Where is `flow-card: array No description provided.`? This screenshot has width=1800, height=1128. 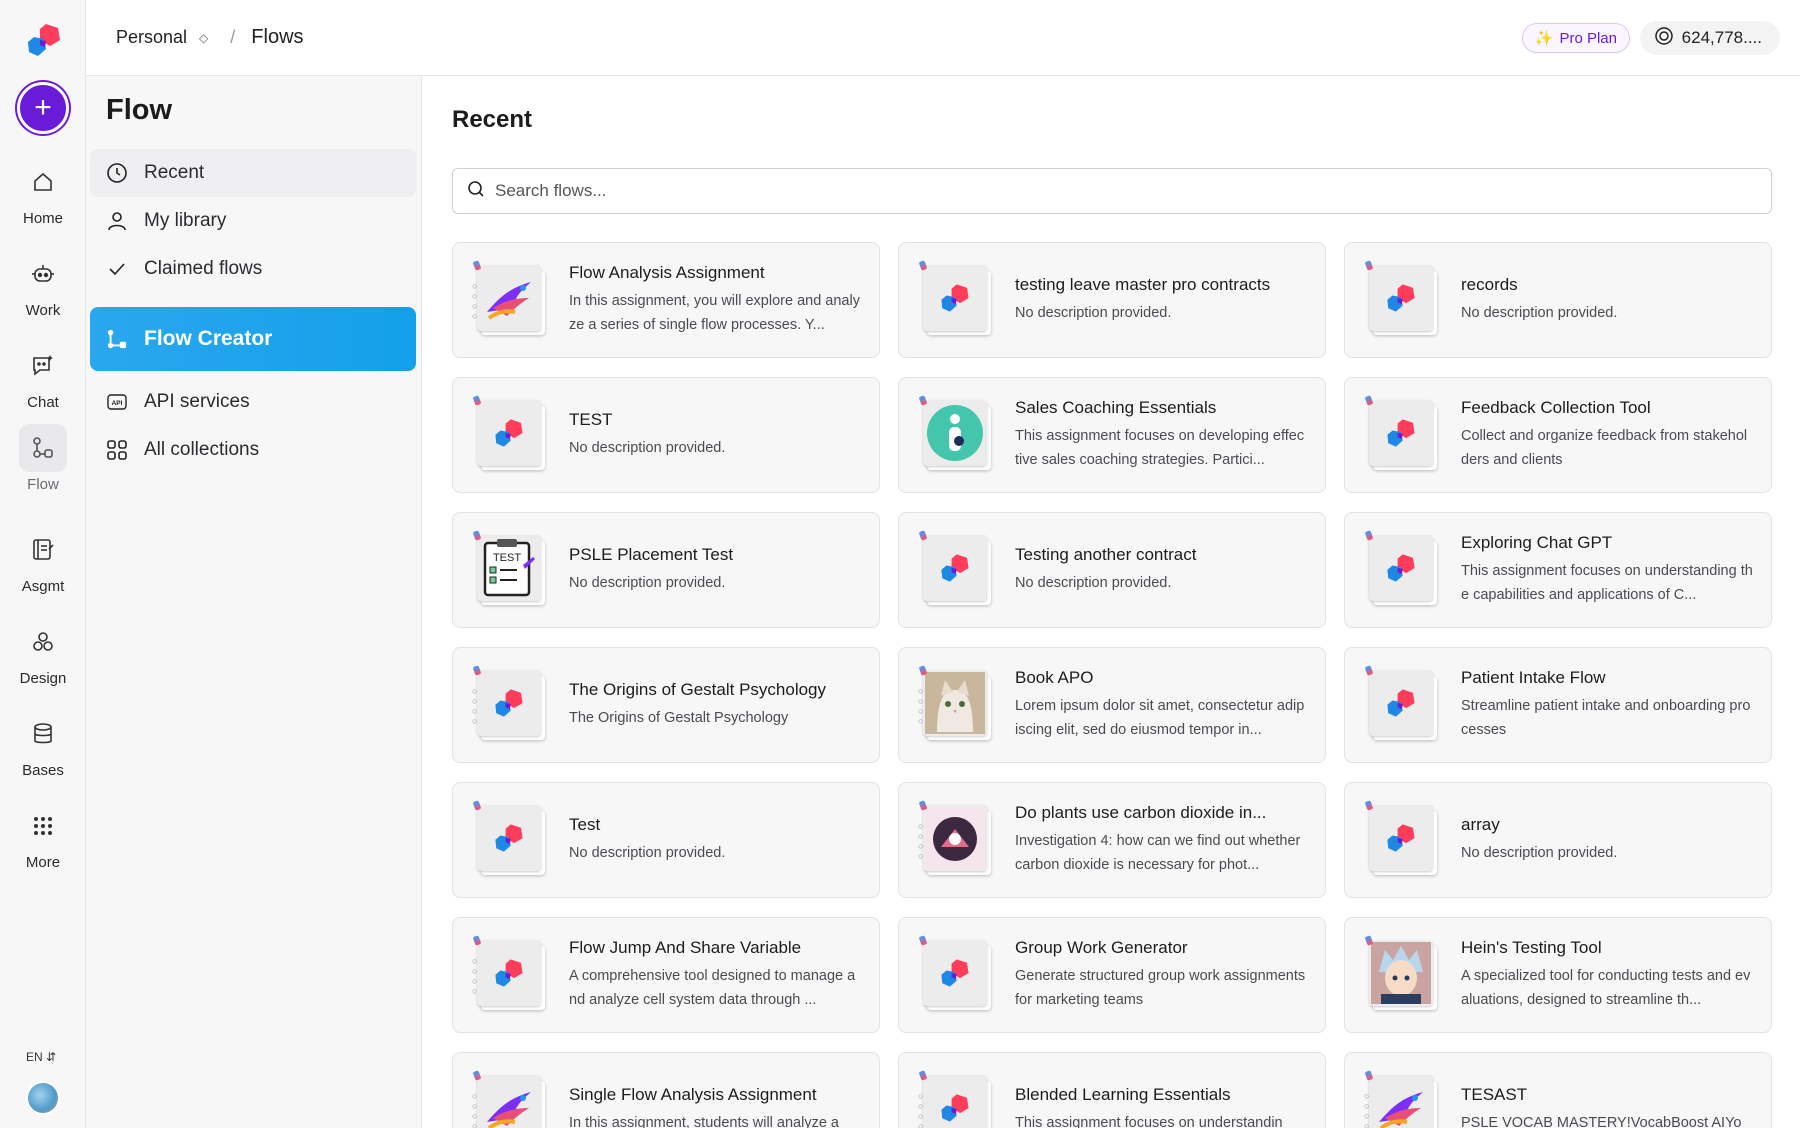 flow-card: array No description provided. is located at coordinates (1558, 840).